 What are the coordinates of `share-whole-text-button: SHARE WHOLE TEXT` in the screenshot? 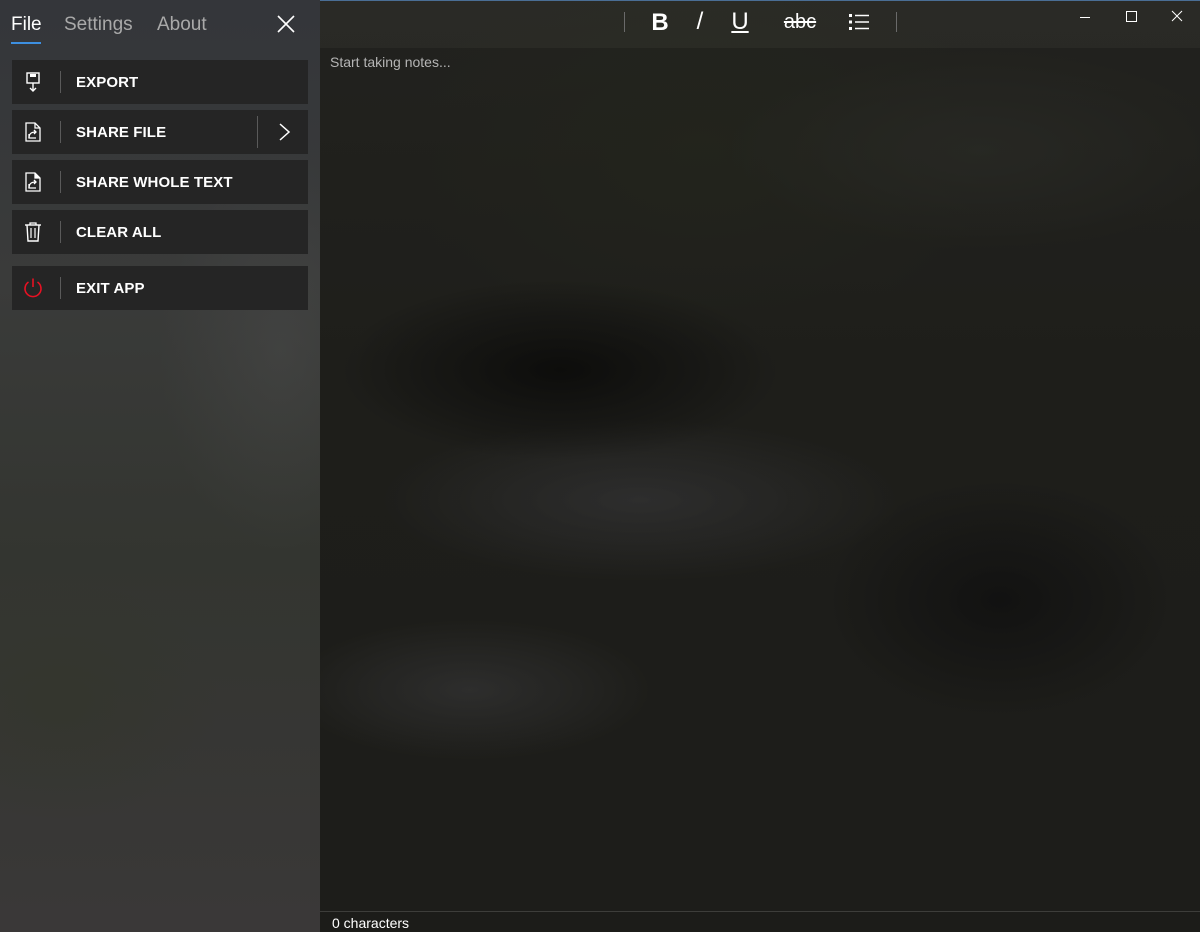 It's located at (160, 182).